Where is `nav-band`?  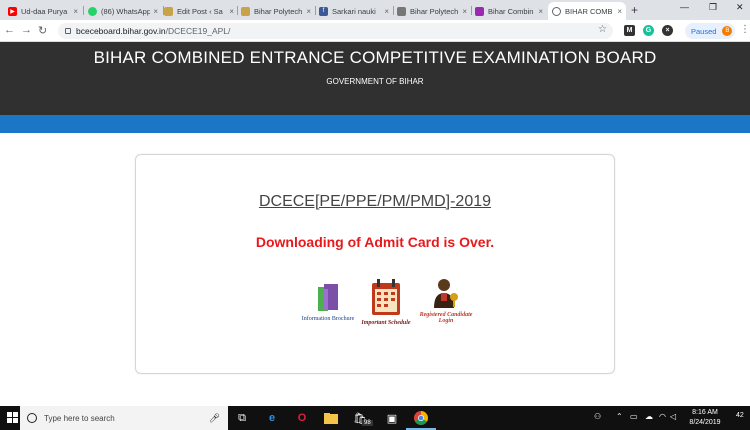
nav-band is located at coordinates (375, 124).